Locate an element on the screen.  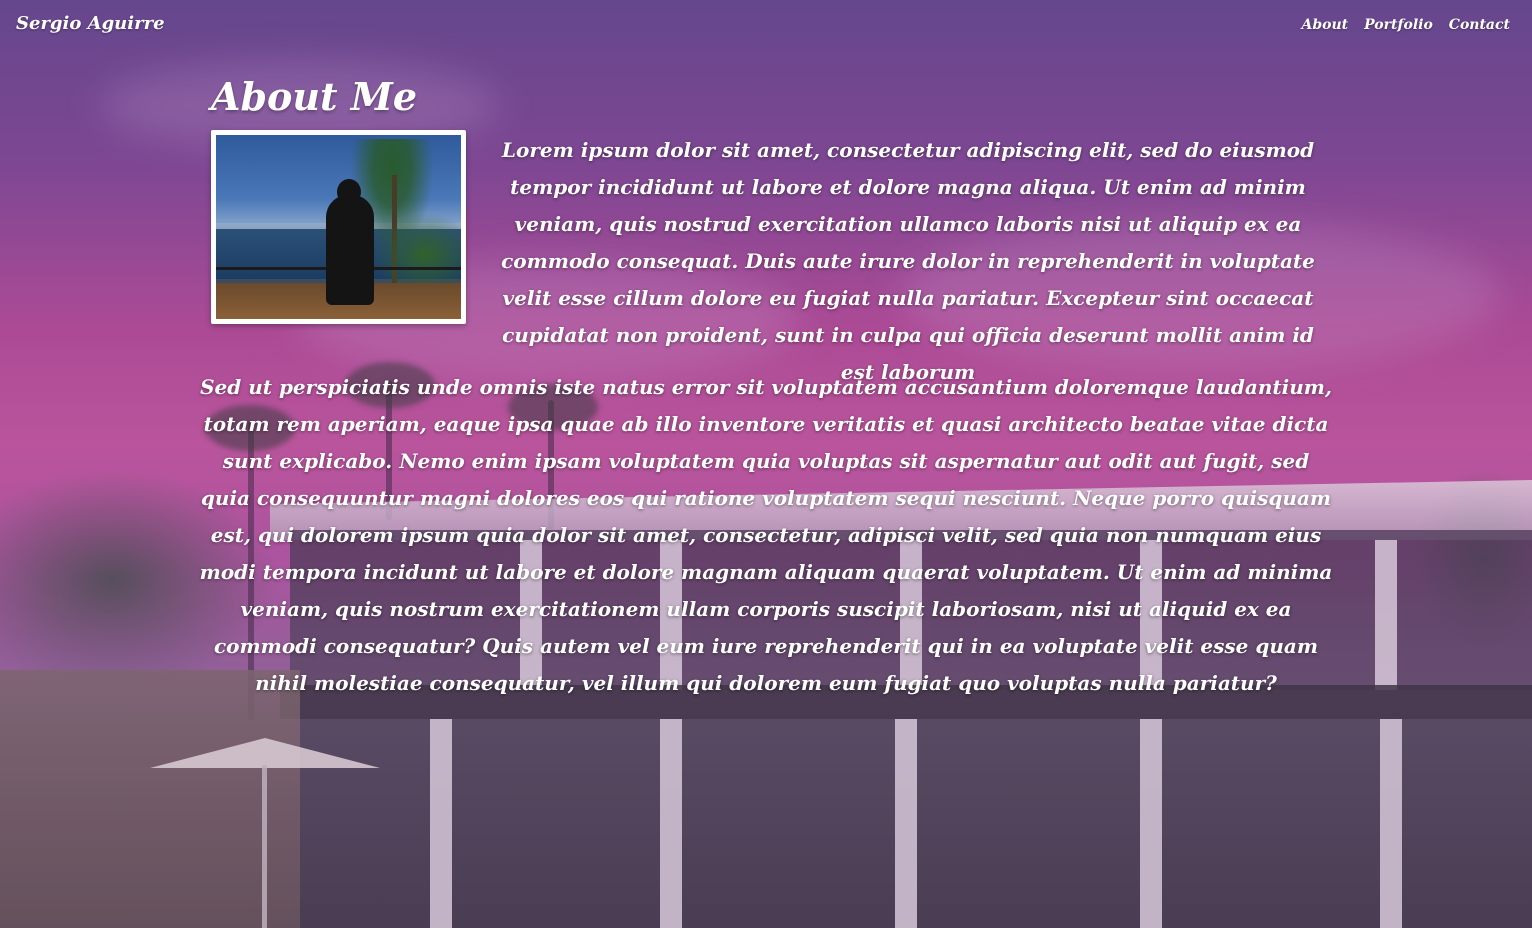
nav-link-about: About is located at coordinates (1324, 25).